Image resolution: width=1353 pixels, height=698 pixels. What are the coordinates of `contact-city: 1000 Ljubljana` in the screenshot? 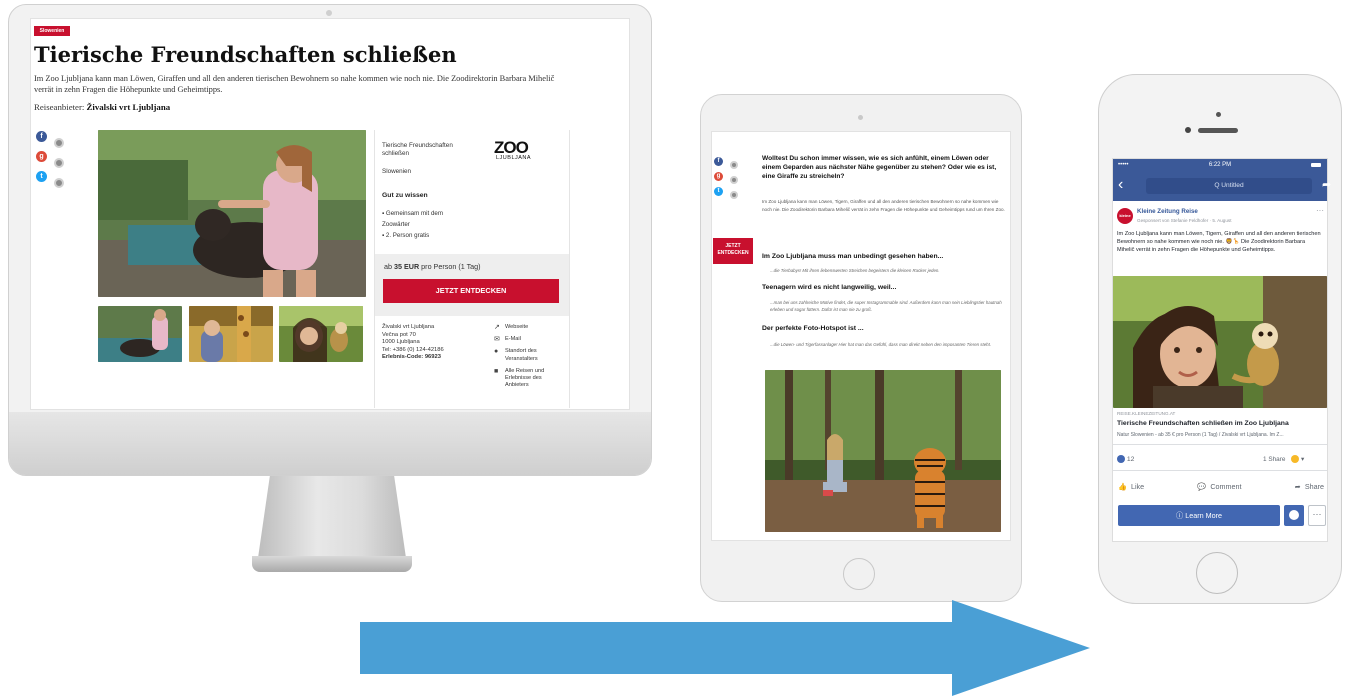 It's located at (401, 342).